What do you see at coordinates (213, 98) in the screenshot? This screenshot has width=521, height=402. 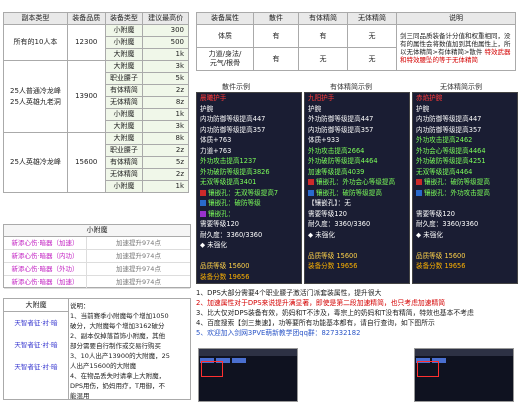 I see `item-stat-line: 晨曦护手` at bounding box center [213, 98].